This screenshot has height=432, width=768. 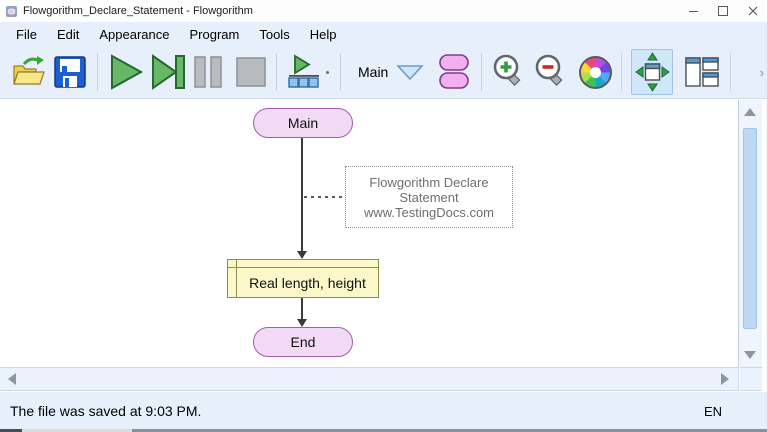 I want to click on color-wheel-icon, so click(x=596, y=72).